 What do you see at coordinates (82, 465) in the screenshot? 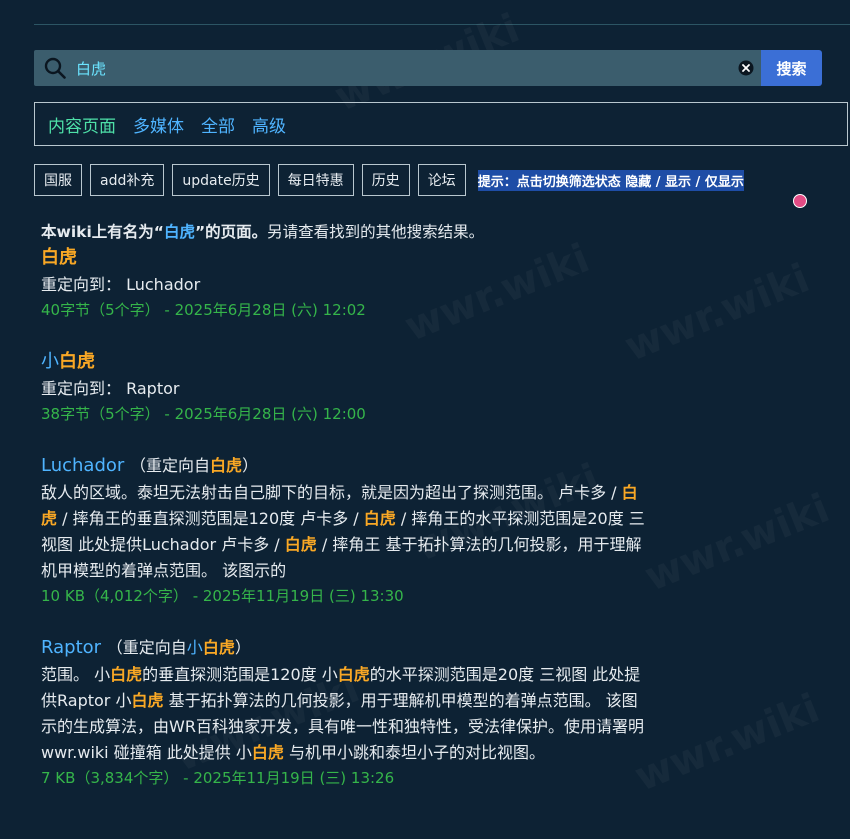
I see `result-title-link: Luchador` at bounding box center [82, 465].